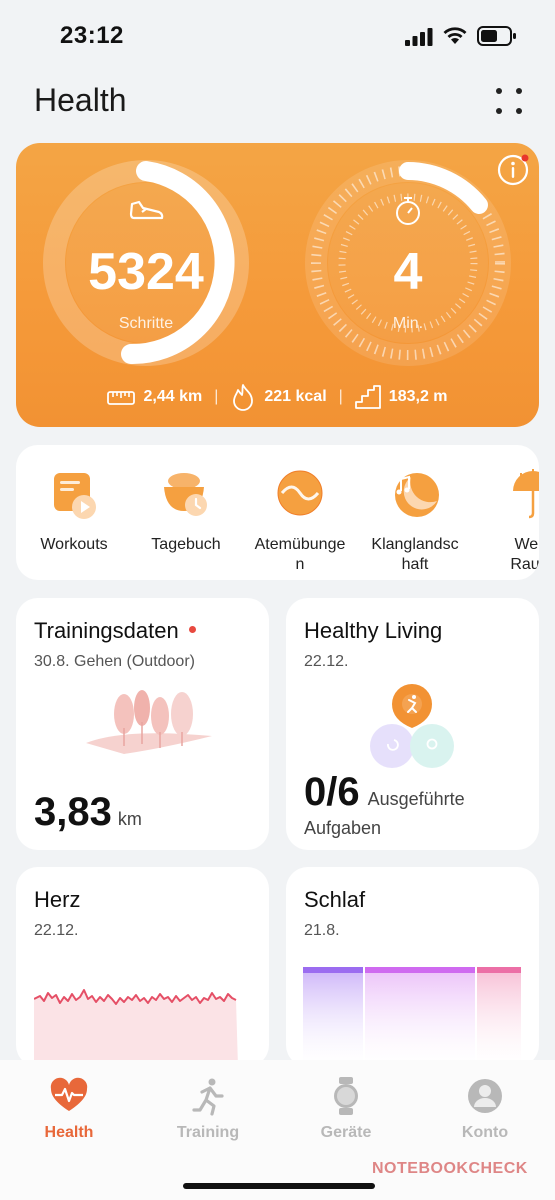 The width and height of the screenshot is (555, 1200). Describe the element at coordinates (455, 35) in the screenshot. I see `wifi-icon` at that location.